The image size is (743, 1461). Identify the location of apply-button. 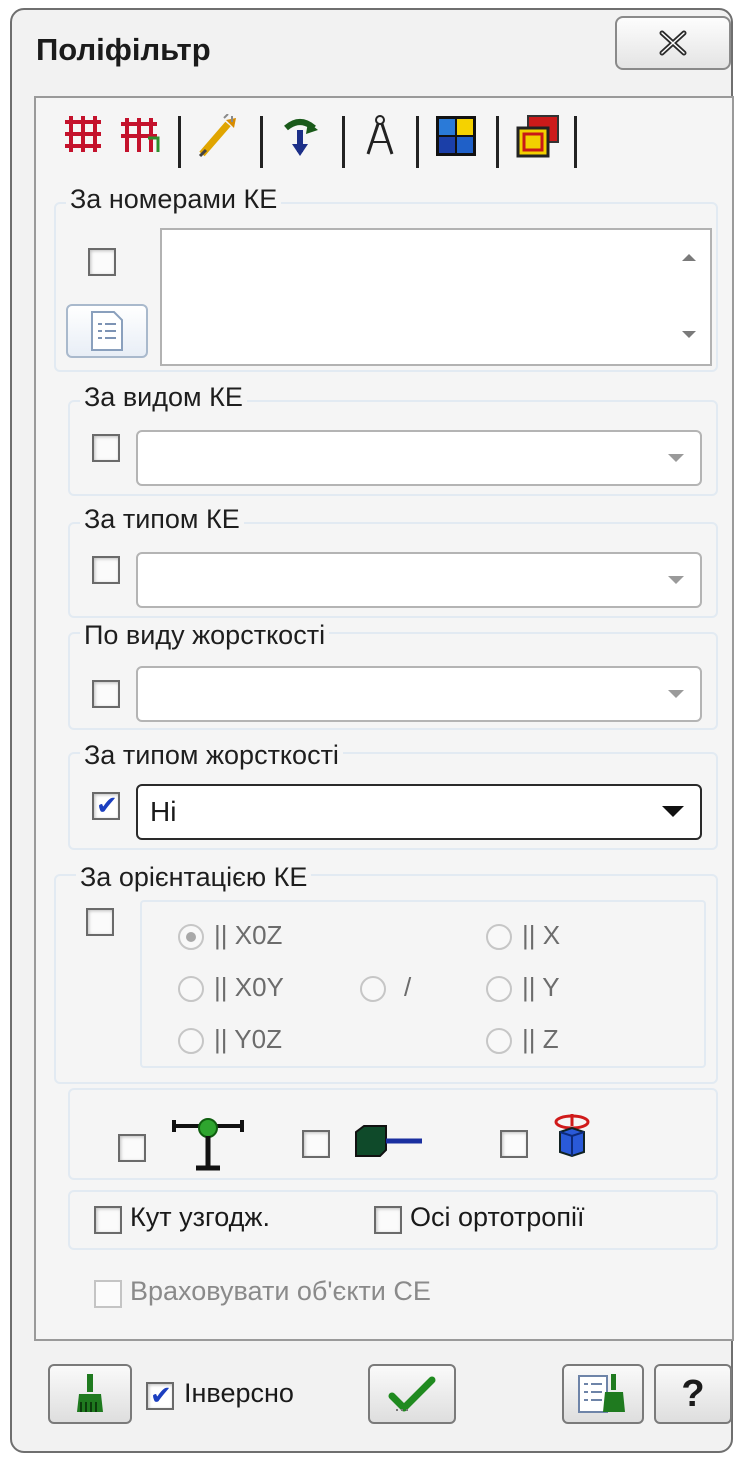
(412, 1394).